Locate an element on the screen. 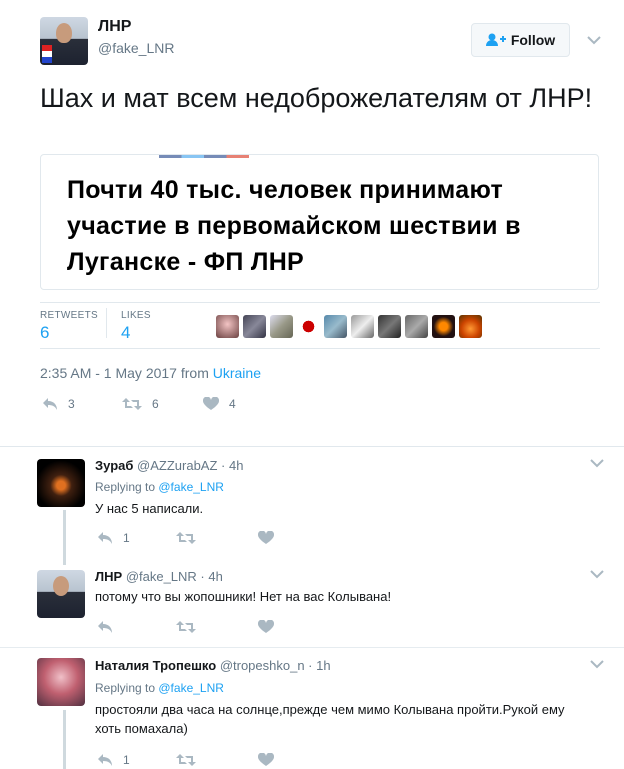 This screenshot has width=624, height=769. reply-author-name: ЛНР @fake_LNR · 4h is located at coordinates (159, 576).